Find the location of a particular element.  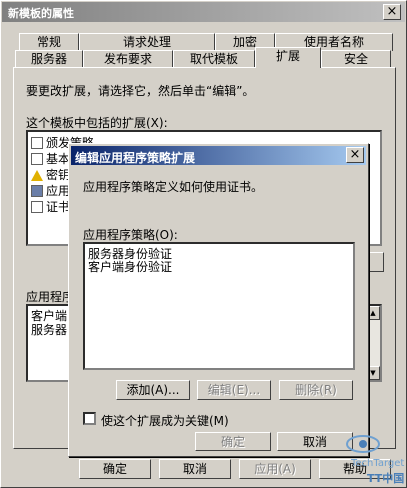

window-title: 新模板的属性 is located at coordinates (41, 13).